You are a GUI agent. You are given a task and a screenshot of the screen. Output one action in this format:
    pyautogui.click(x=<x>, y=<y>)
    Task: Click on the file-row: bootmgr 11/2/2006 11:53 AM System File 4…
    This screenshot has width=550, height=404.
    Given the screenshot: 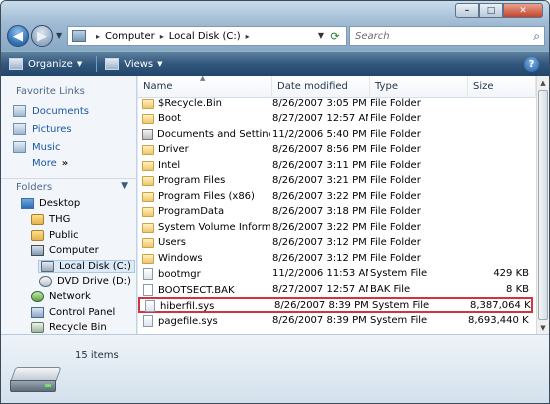 What is the action you would take?
    pyautogui.click(x=335, y=274)
    